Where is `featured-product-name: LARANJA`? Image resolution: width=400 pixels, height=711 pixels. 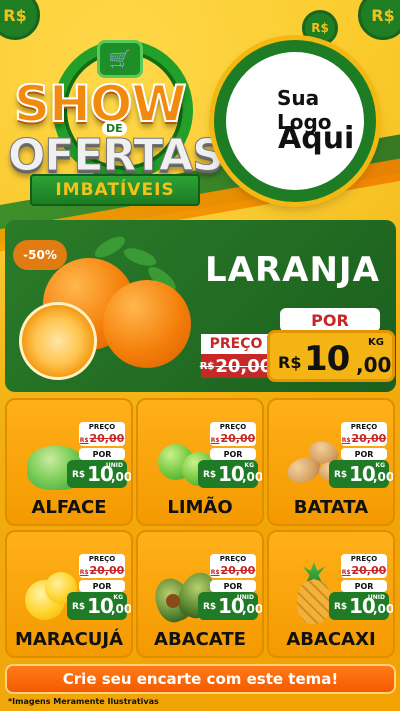 featured-product-name: LARANJA is located at coordinates (292, 270).